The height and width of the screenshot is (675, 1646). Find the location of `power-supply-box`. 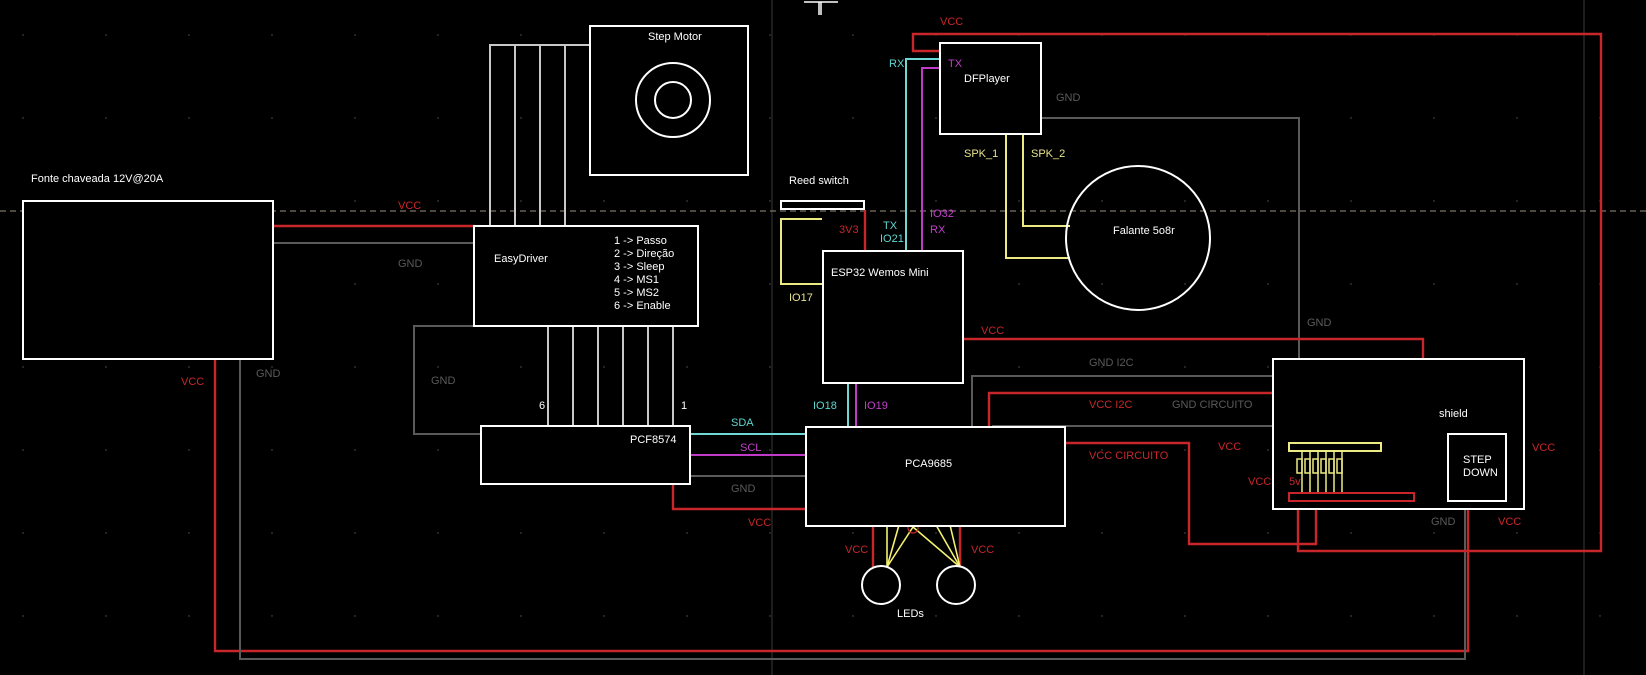

power-supply-box is located at coordinates (148, 280).